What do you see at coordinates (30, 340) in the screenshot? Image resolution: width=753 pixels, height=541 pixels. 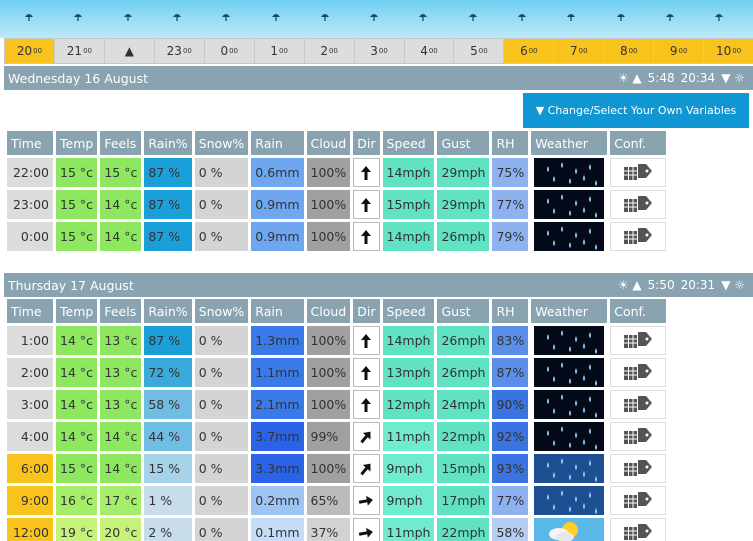 I see `time-cell: 1:00` at bounding box center [30, 340].